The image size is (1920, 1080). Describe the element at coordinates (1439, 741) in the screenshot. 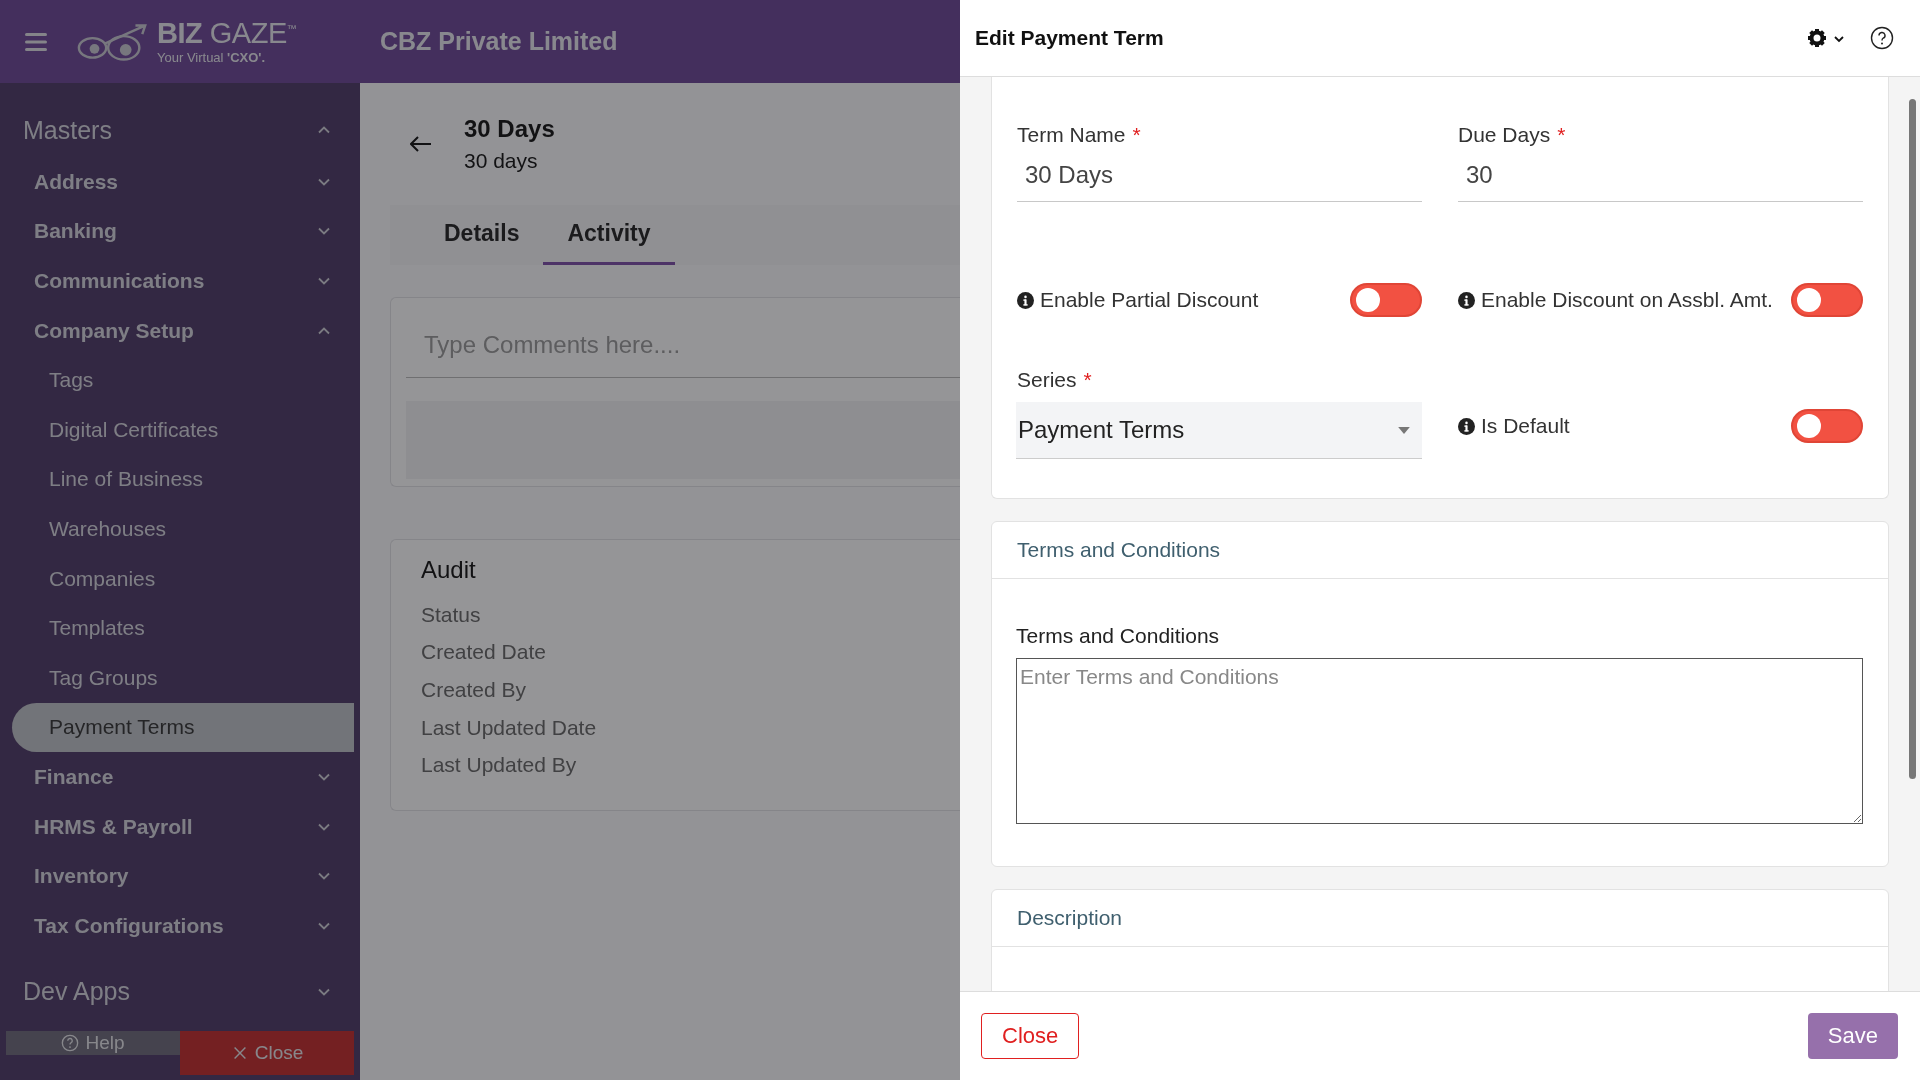

I see `terms-text-area: Enter Terms and Conditions` at that location.